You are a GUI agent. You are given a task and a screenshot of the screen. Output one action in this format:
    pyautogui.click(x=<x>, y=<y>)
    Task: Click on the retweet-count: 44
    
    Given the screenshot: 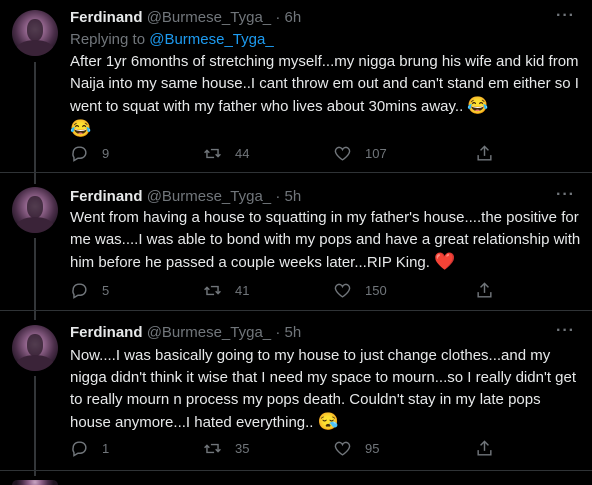 What is the action you would take?
    pyautogui.click(x=242, y=153)
    